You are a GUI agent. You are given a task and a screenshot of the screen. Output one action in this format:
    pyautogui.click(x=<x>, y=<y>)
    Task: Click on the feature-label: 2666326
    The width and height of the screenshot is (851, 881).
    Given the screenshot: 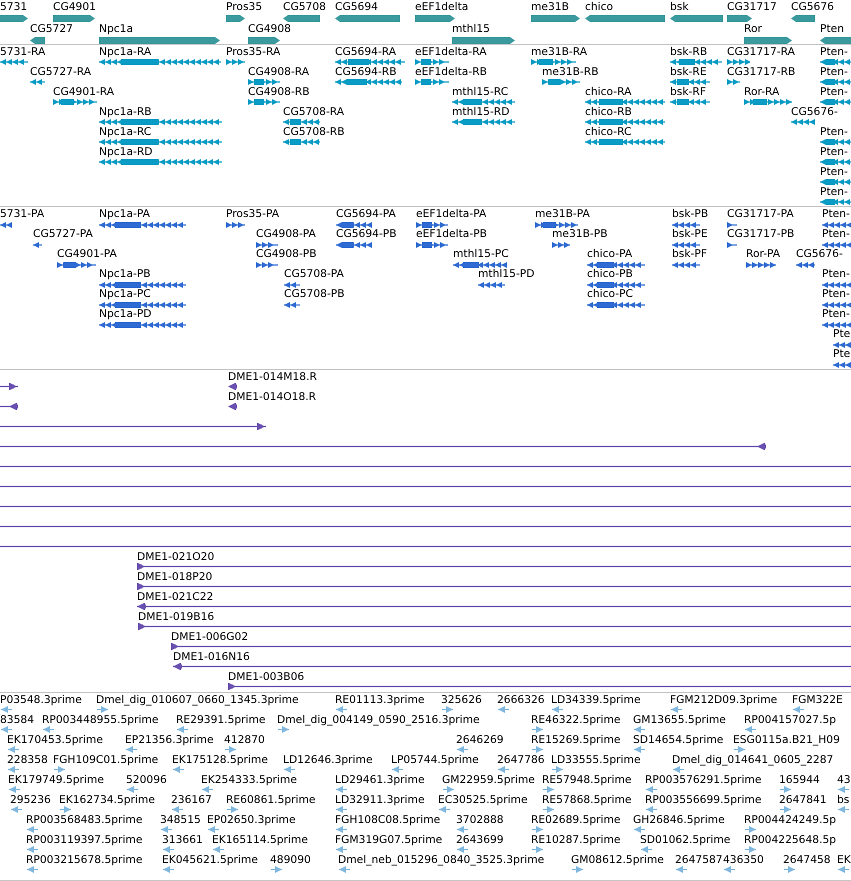 What is the action you would take?
    pyautogui.click(x=521, y=700)
    